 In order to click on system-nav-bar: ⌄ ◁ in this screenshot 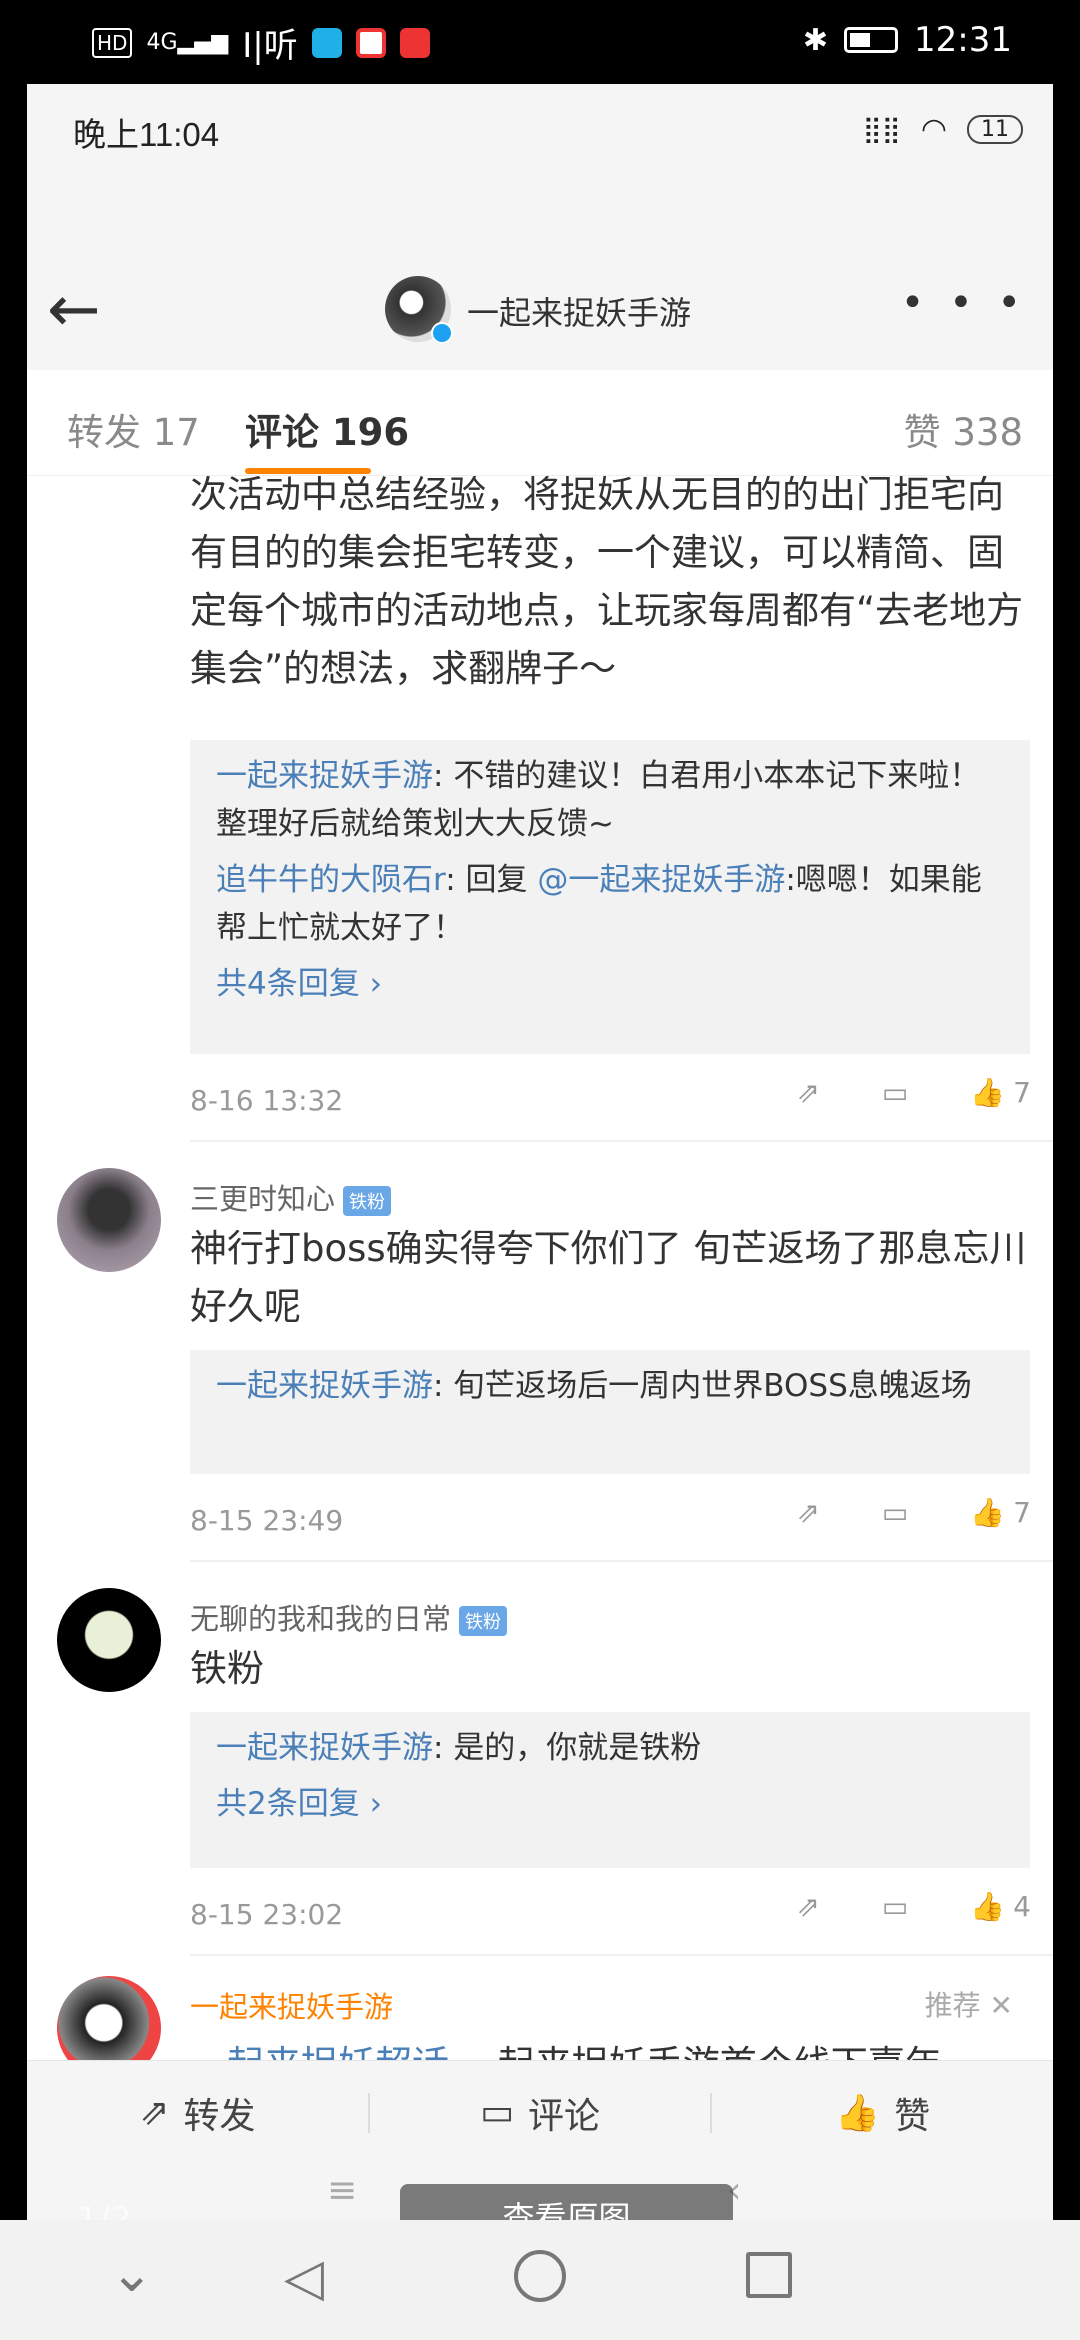, I will do `click(540, 2280)`.